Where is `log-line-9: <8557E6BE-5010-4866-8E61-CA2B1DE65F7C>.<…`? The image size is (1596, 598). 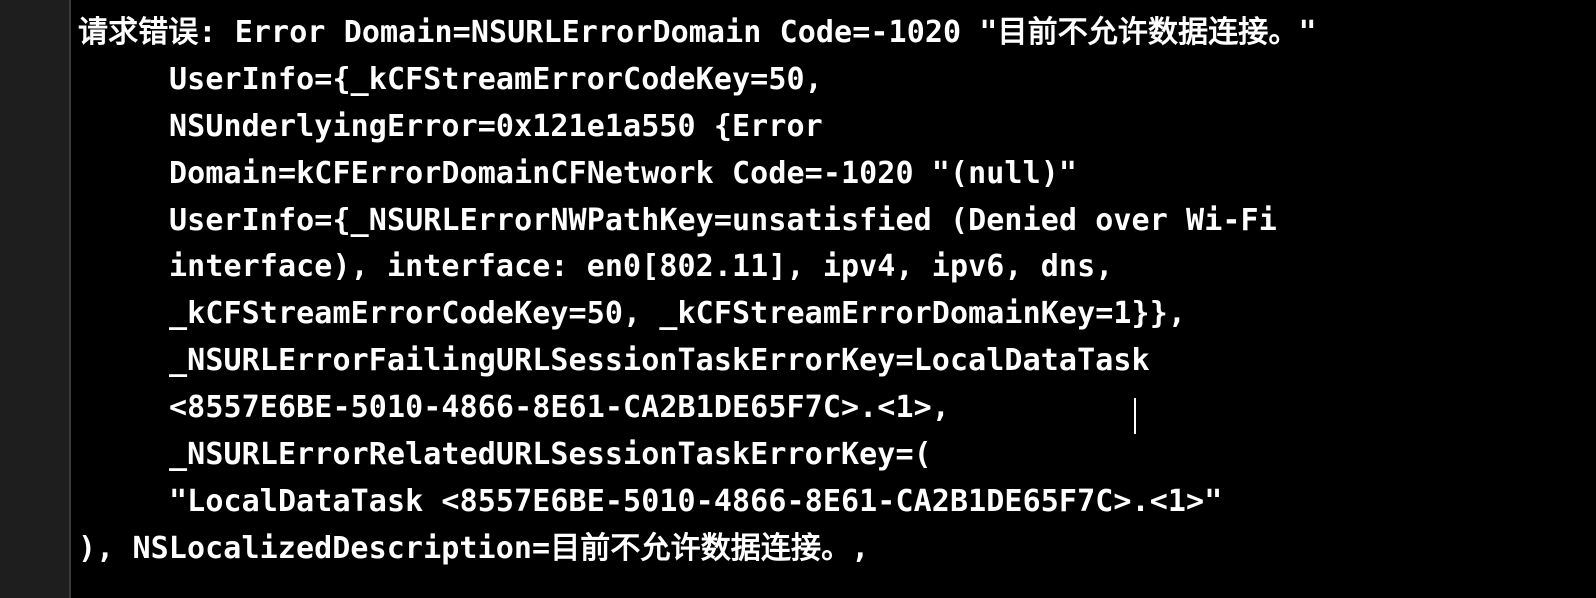
log-line-9: <8557E6BE-5010-4866-8E61-CA2B1DE65F7C>.<… is located at coordinates (559, 408).